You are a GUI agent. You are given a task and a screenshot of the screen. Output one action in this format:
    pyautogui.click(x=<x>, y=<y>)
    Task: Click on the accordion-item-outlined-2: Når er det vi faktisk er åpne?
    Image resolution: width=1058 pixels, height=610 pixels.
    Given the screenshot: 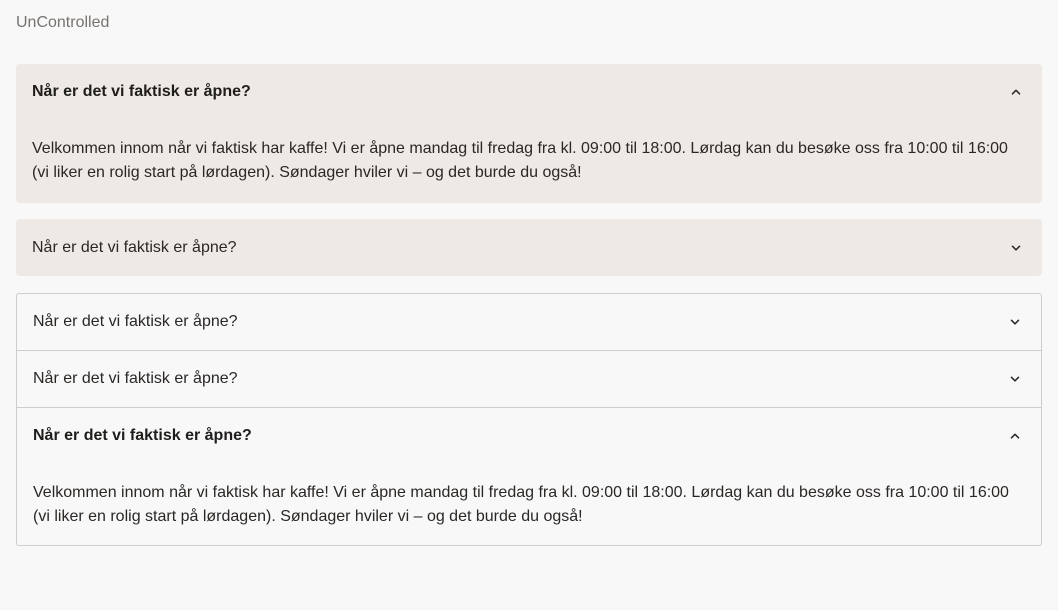 What is the action you would take?
    pyautogui.click(x=529, y=378)
    